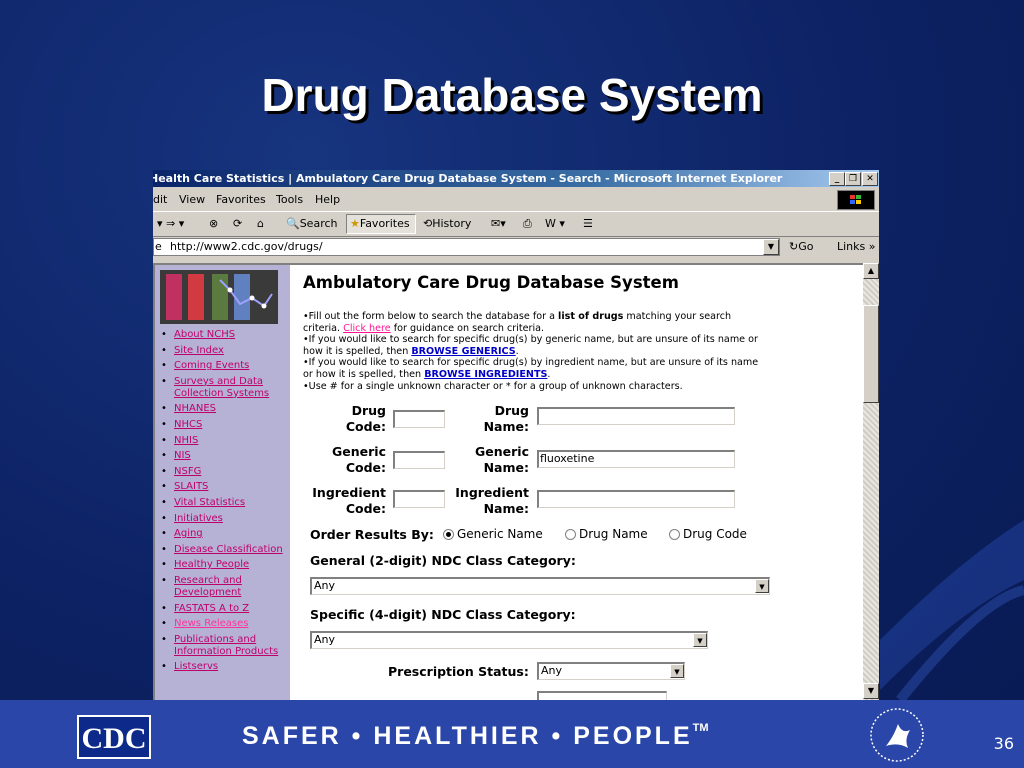 The height and width of the screenshot is (768, 1024). Describe the element at coordinates (506, 418) in the screenshot. I see `drug-name-label: Drug Name:` at that location.